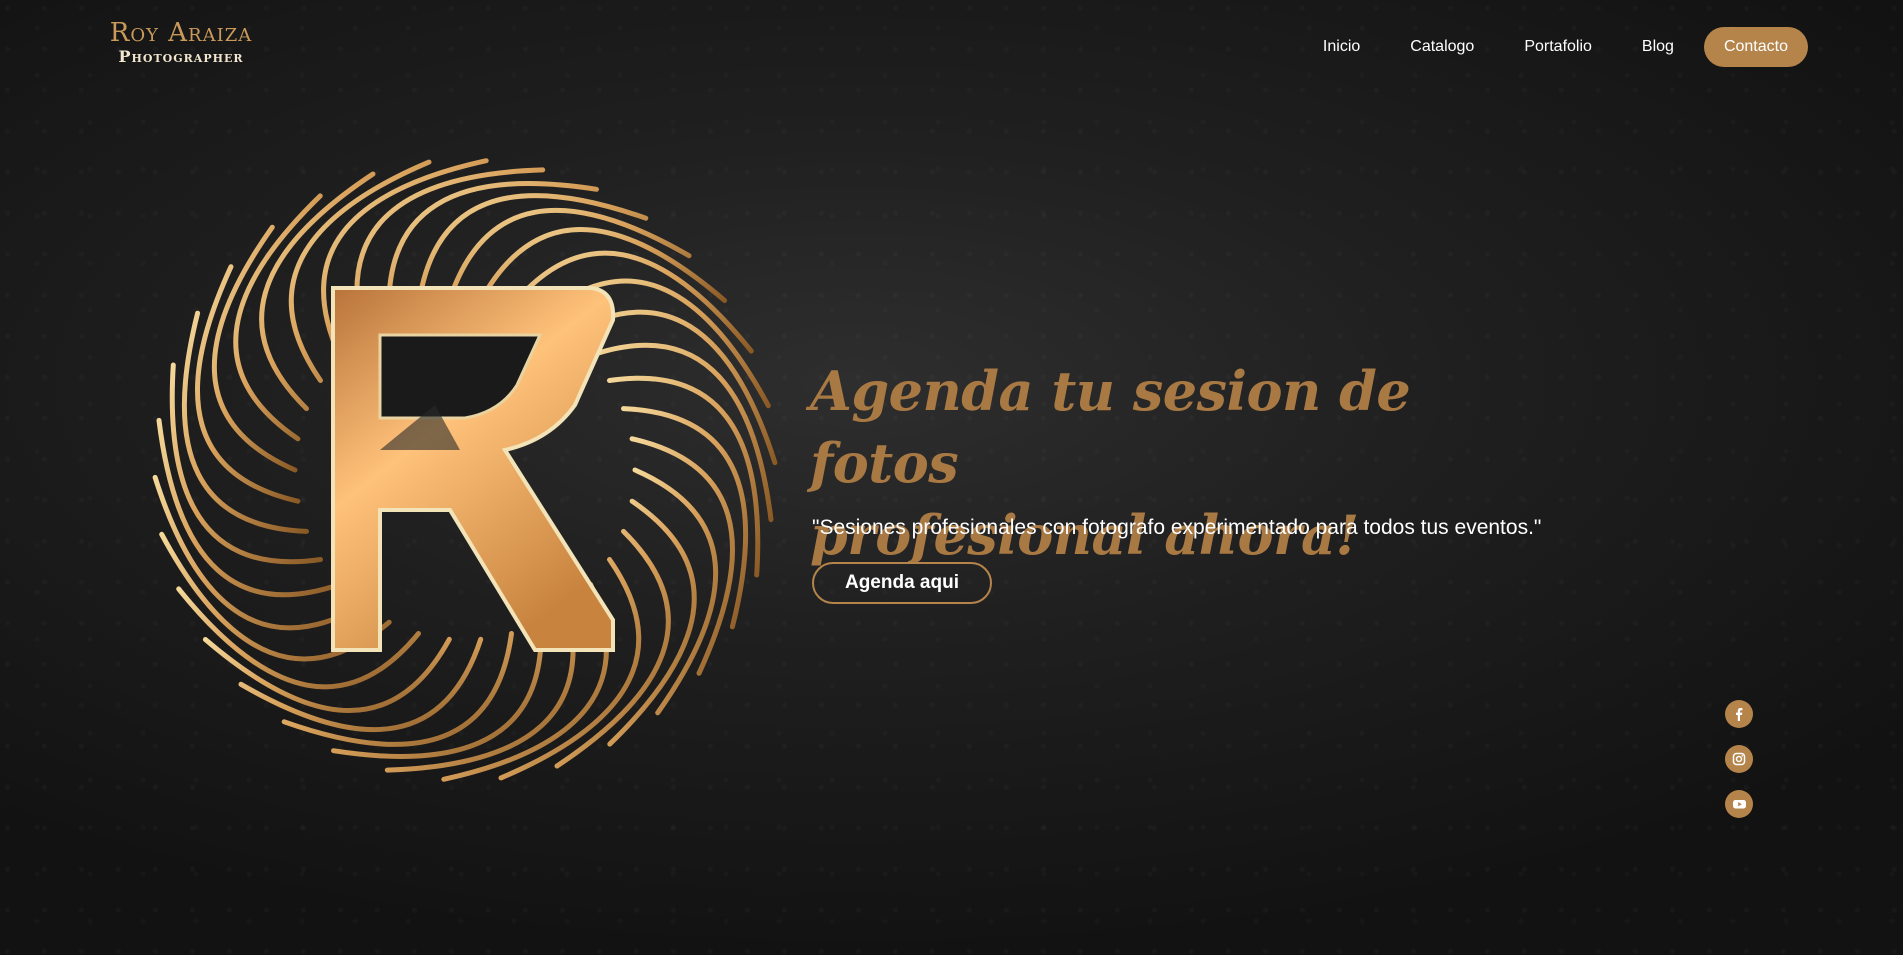 The height and width of the screenshot is (955, 1903). Describe the element at coordinates (181, 56) in the screenshot. I see `brand-subtitle: Photographer` at that location.